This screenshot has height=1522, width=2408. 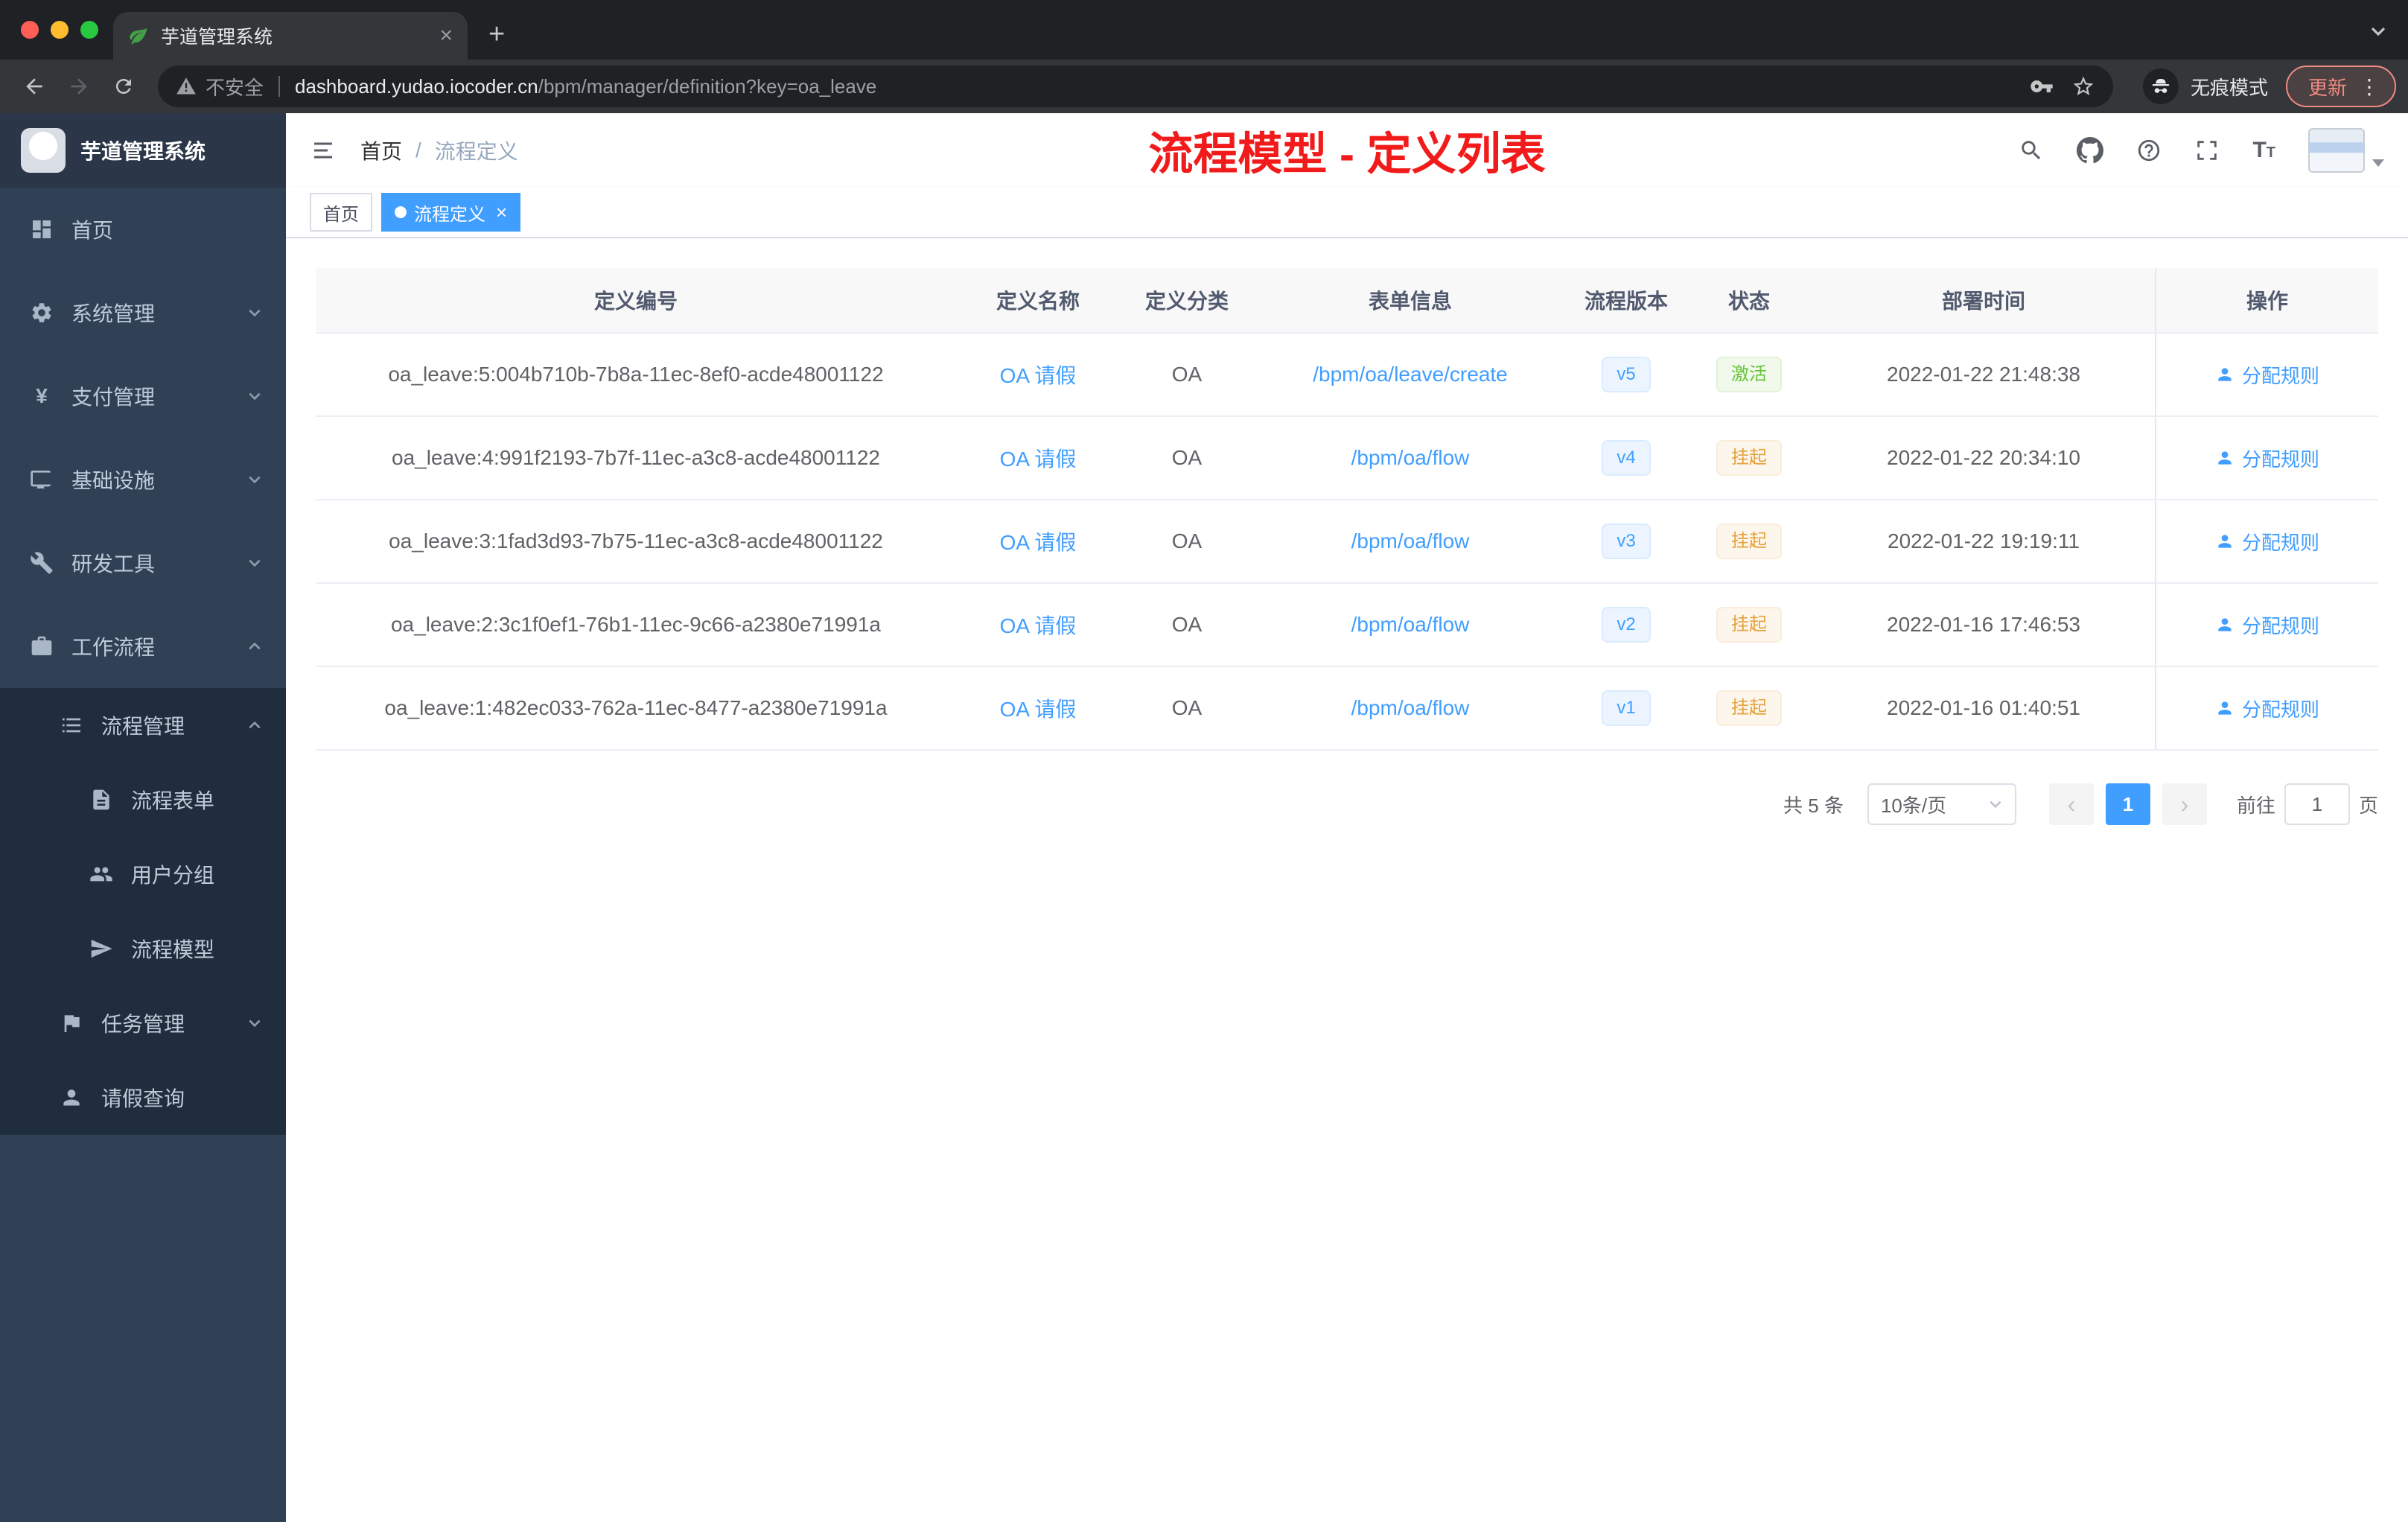 What do you see at coordinates (143, 479) in the screenshot?
I see `sidebar-item-infrastructure: 基础设施` at bounding box center [143, 479].